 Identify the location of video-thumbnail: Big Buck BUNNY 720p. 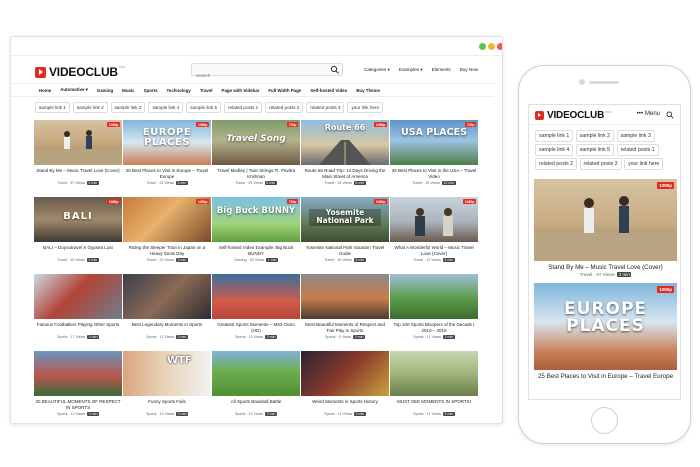
(256, 219).